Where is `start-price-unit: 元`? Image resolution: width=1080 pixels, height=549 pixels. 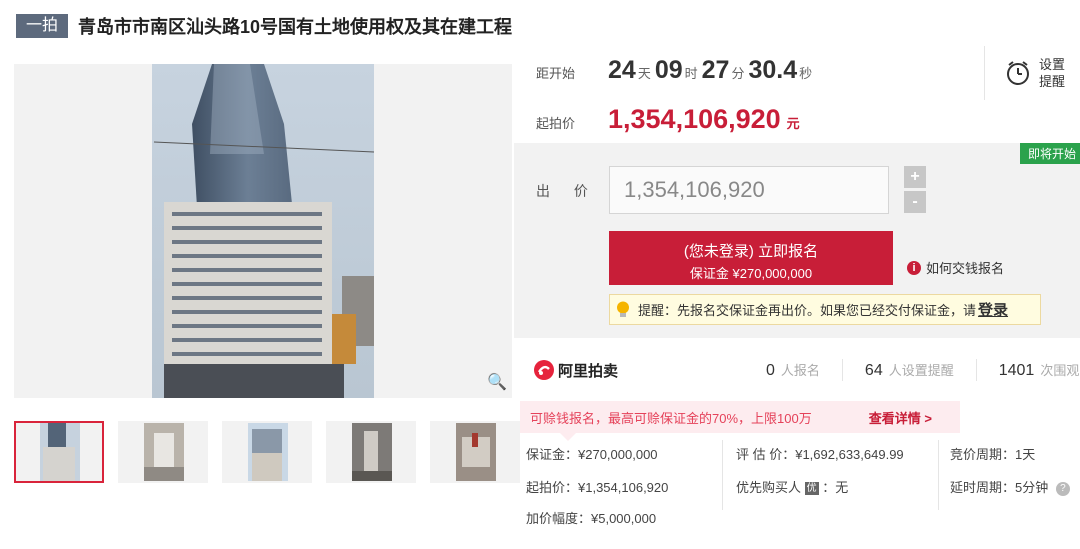
start-price-unit: 元 is located at coordinates (793, 123).